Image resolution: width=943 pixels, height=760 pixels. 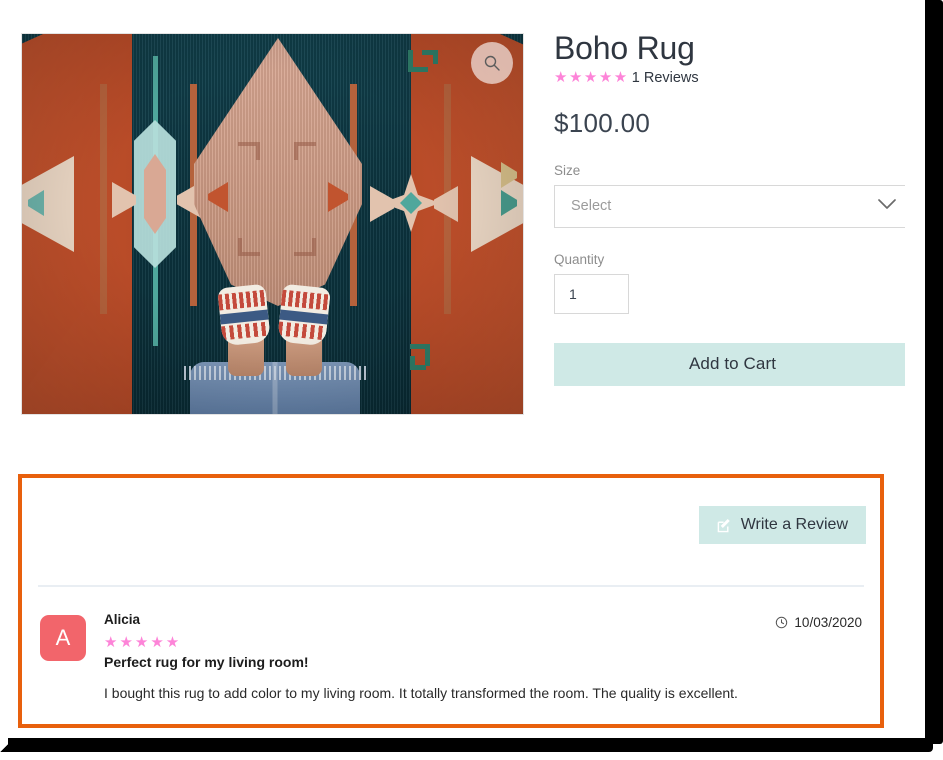 What do you see at coordinates (591, 206) in the screenshot?
I see `size-select-value: Select` at bounding box center [591, 206].